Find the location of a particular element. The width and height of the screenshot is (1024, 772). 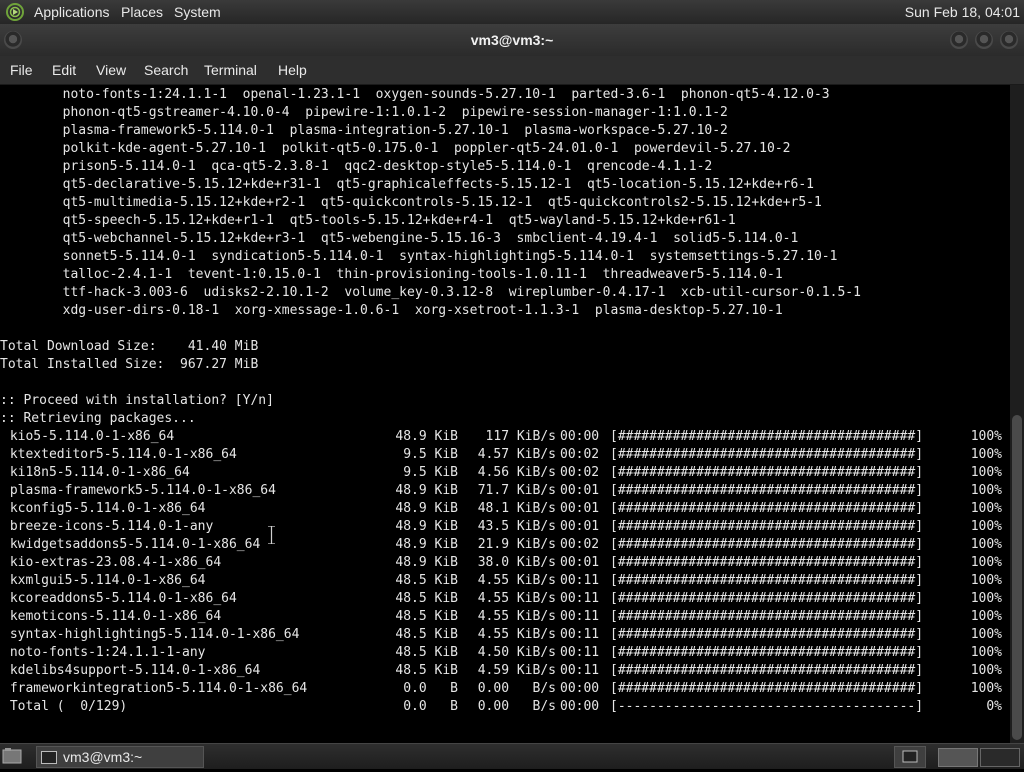

clock: Sun Feb 18, 04:01 is located at coordinates (962, 12).